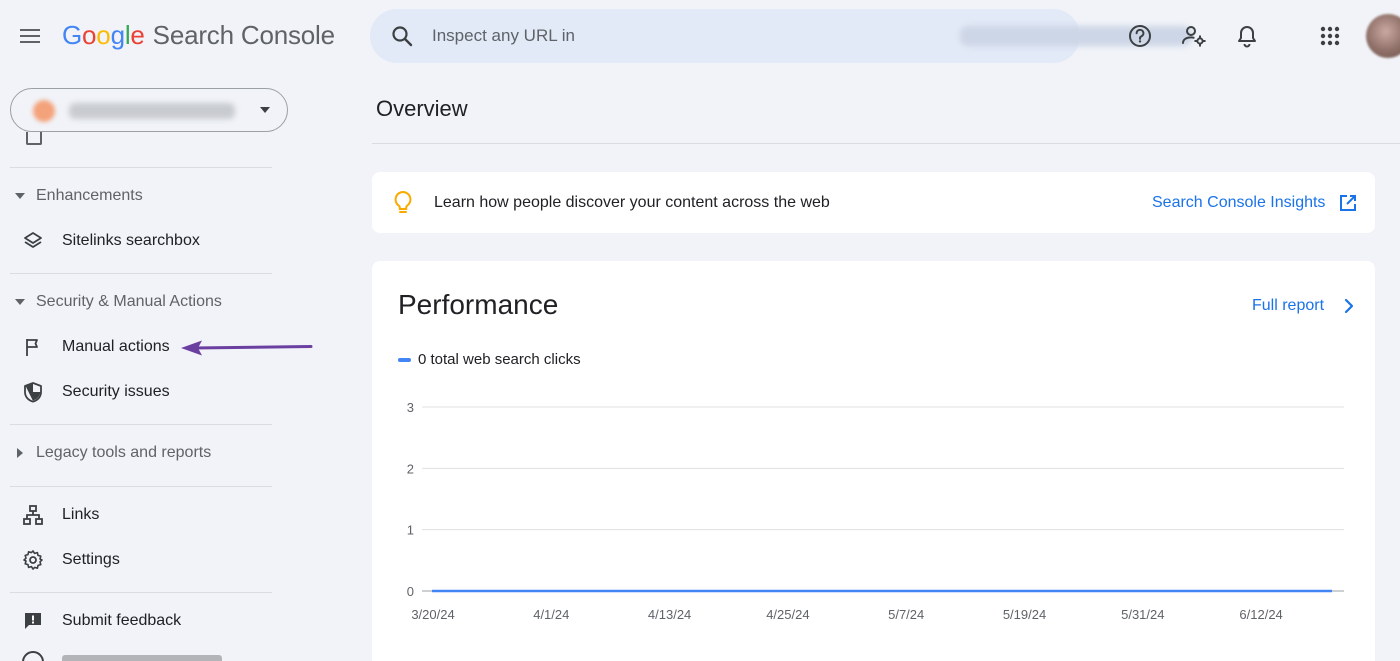 This screenshot has height=661, width=1400. I want to click on sidebar-item-label: Submit feedback, so click(122, 620).